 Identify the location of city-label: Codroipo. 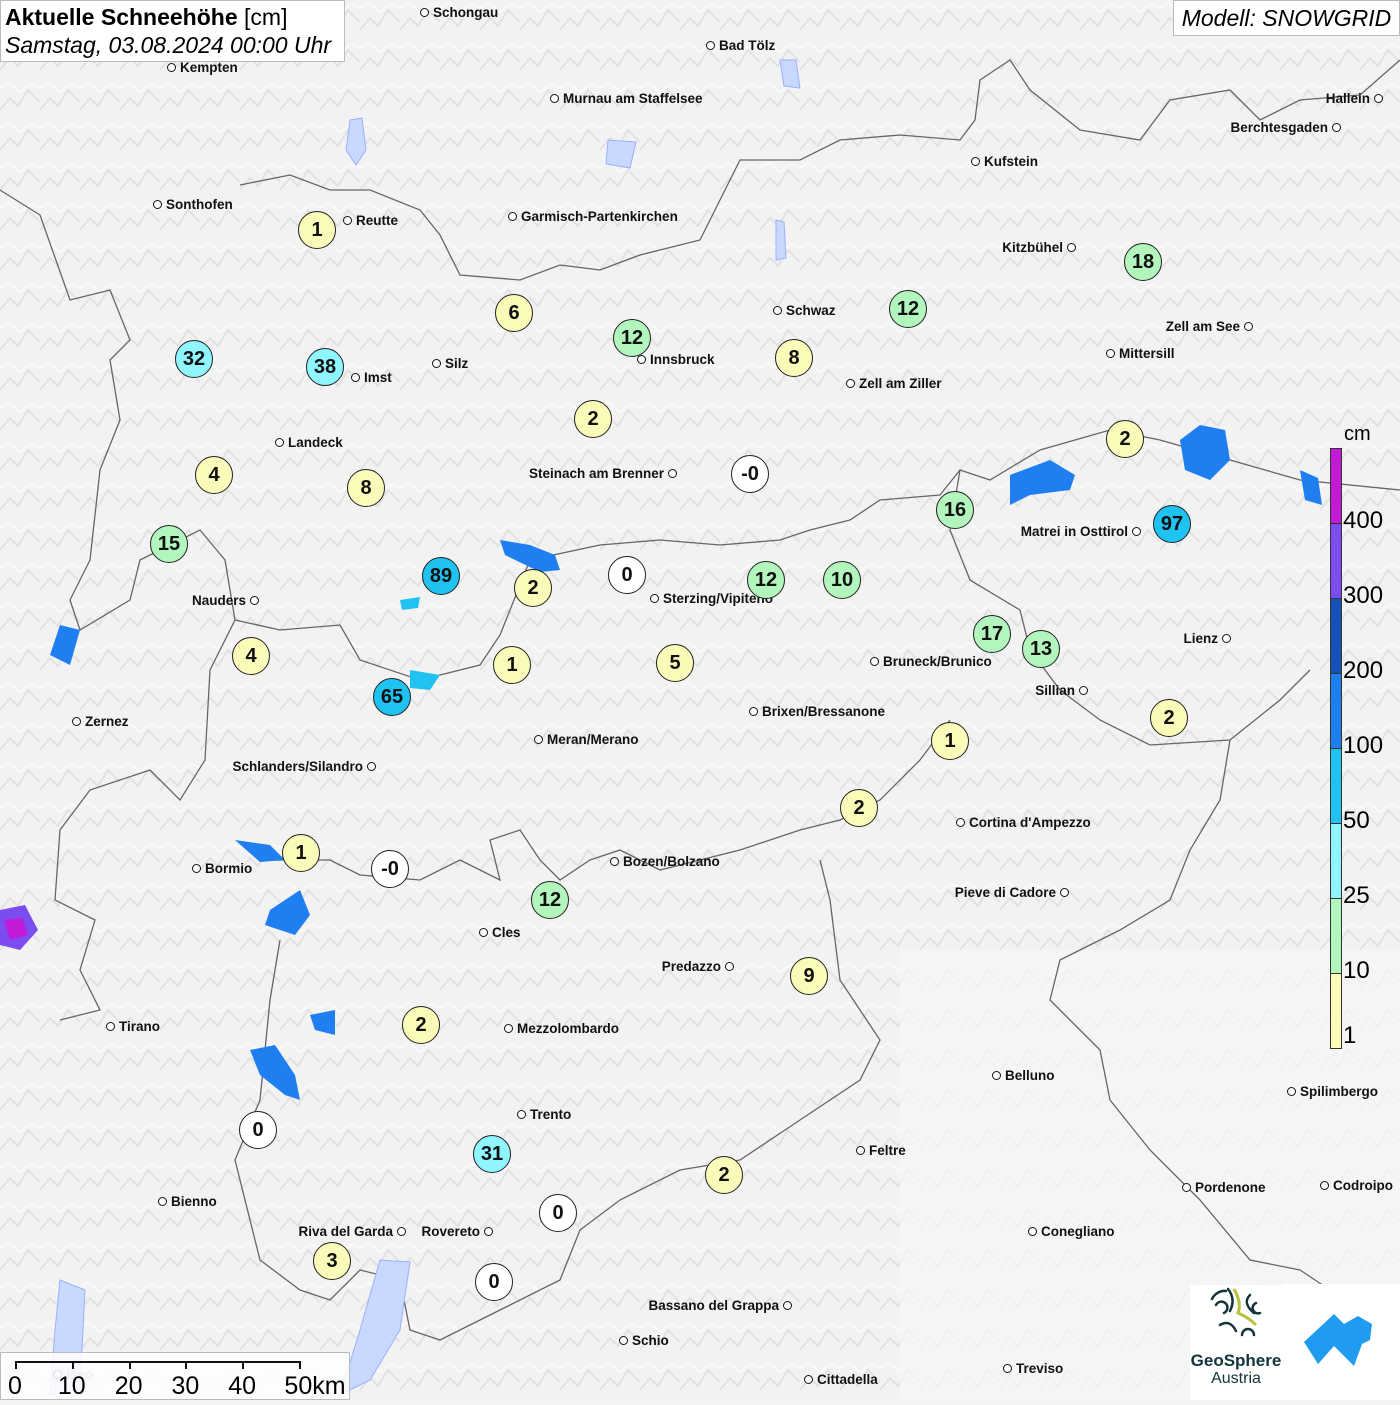
(1356, 1186).